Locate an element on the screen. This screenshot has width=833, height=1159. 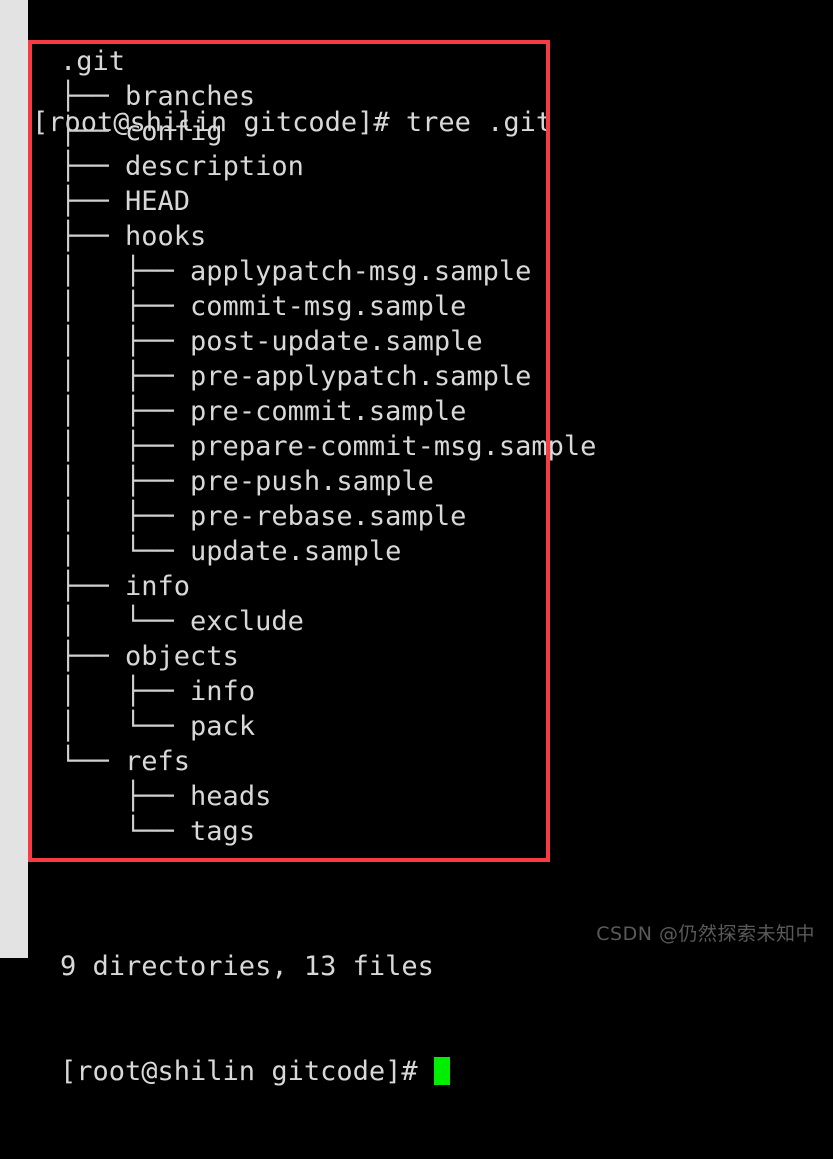
final-prompt-line: [root@shilin gitcode]# is located at coordinates (445, 1071).